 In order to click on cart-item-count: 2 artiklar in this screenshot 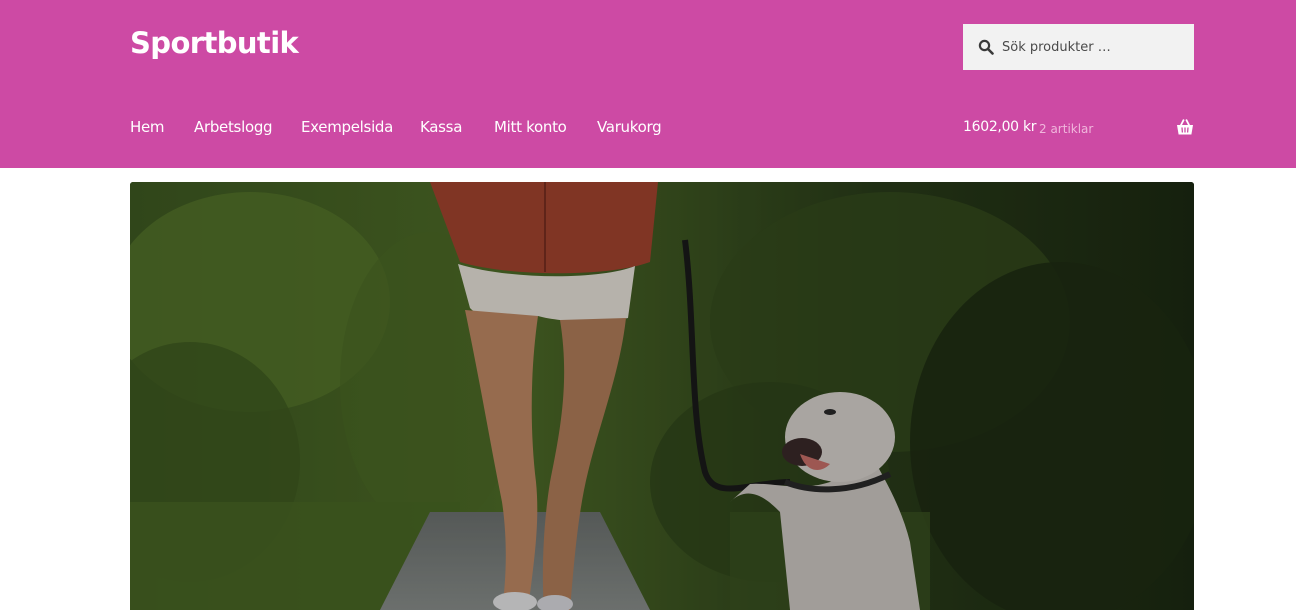, I will do `click(1066, 129)`.